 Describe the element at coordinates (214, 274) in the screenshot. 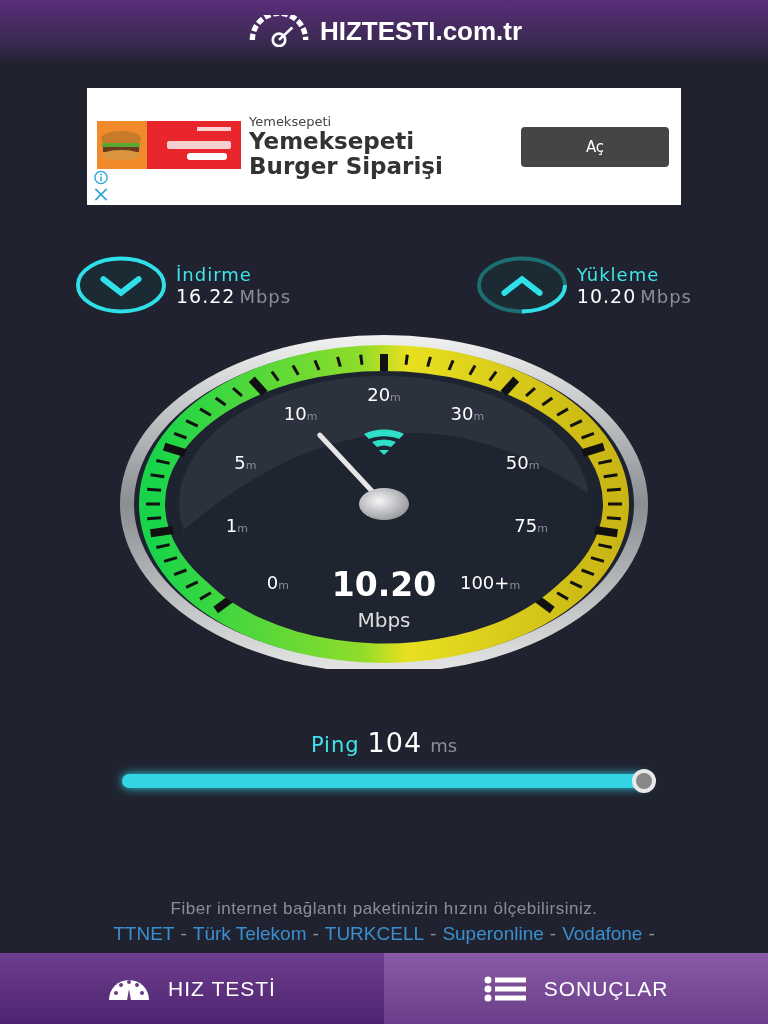

I see `stat-label: İndirme` at that location.